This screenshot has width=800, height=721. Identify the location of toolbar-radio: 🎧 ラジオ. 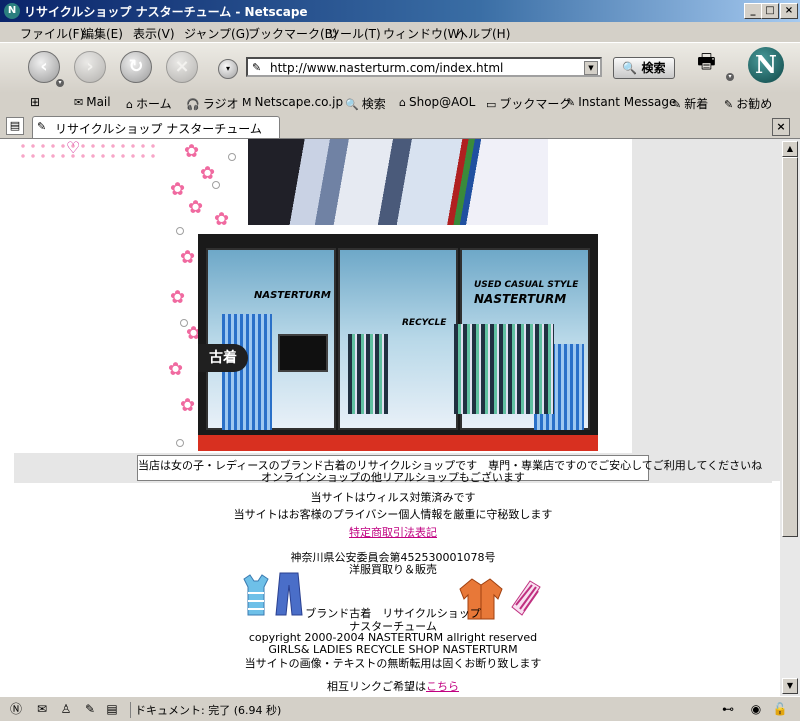
(212, 103).